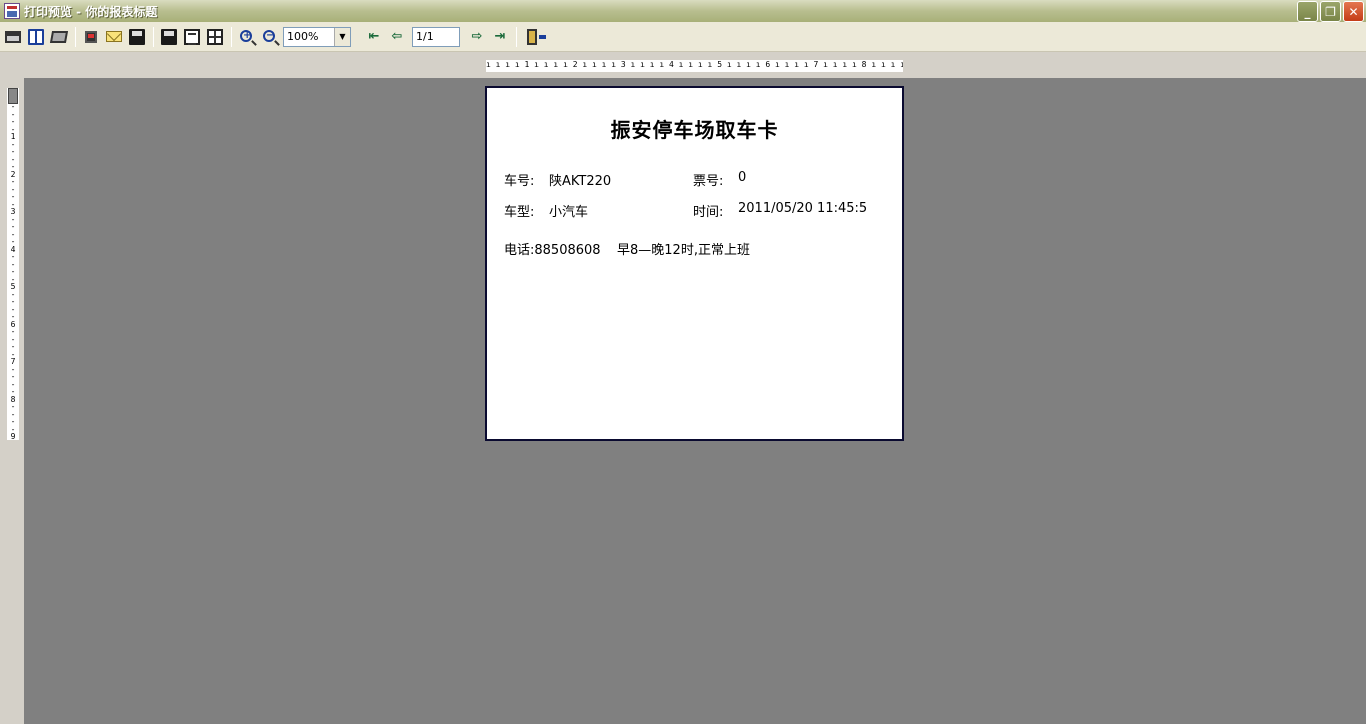 Image resolution: width=1366 pixels, height=724 pixels. Describe the element at coordinates (1307, 11) in the screenshot. I see `minimize-button: _` at that location.